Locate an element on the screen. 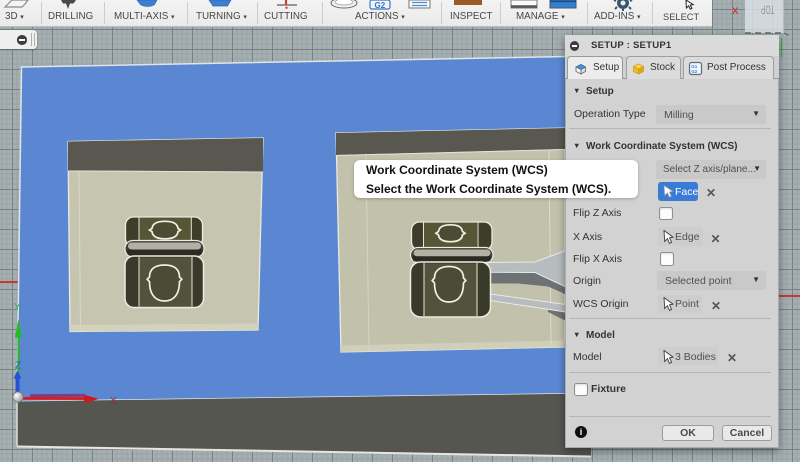 Image resolution: width=800 pixels, height=462 pixels. svg-text: Z is located at coordinates (18, 366).